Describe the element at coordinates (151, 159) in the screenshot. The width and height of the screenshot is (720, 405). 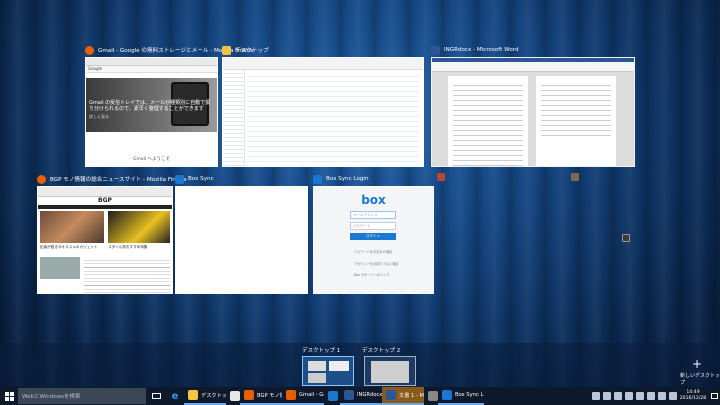
I see `page-footer: Gmail へようこそ` at that location.